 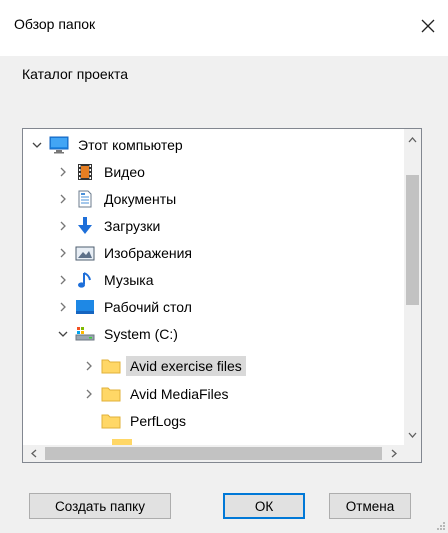 What do you see at coordinates (148, 307) in the screenshot?
I see `tree-item-label: Рабочий стол` at bounding box center [148, 307].